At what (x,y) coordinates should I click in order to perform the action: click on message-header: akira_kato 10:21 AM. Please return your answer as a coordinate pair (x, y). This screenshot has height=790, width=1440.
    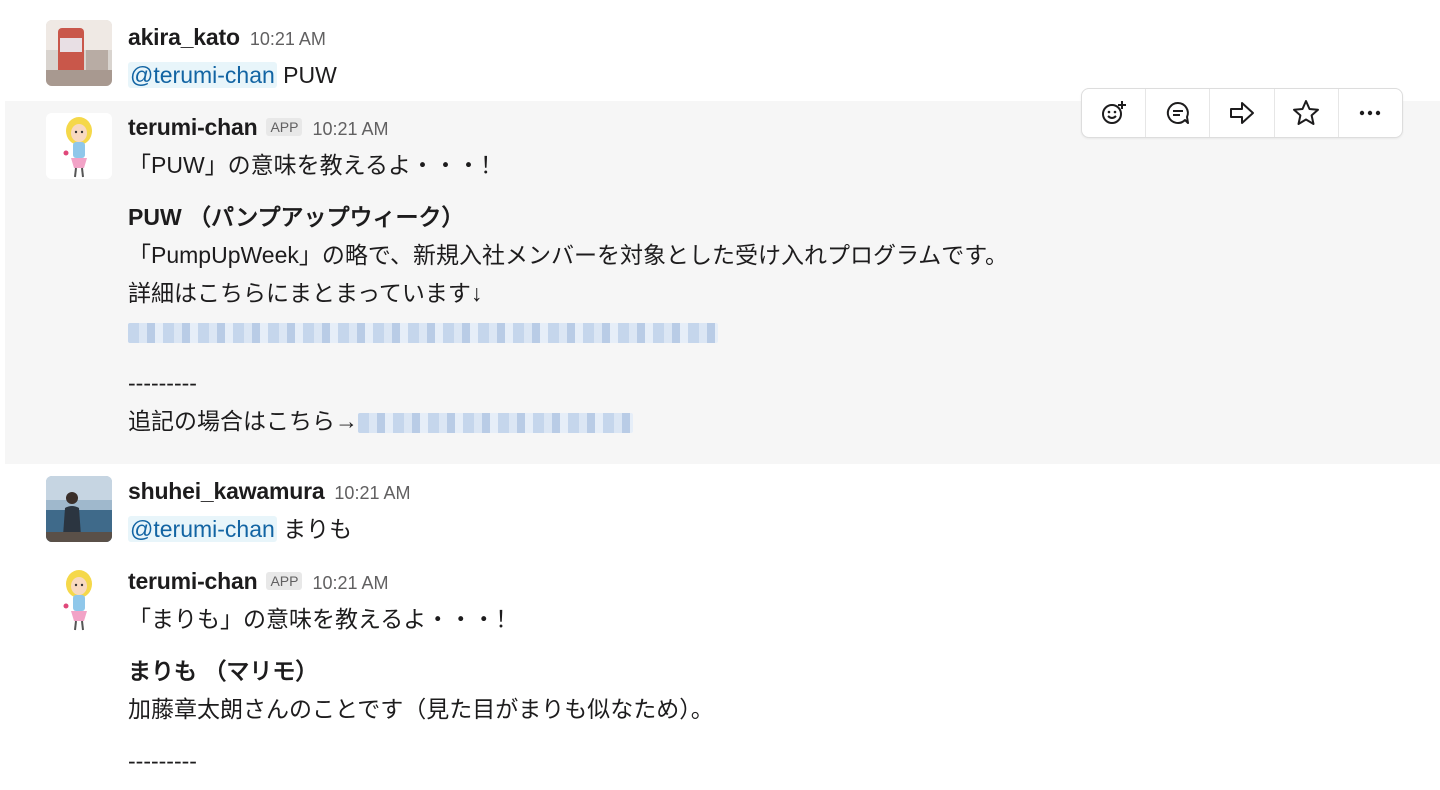
    Looking at the image, I should click on (232, 39).